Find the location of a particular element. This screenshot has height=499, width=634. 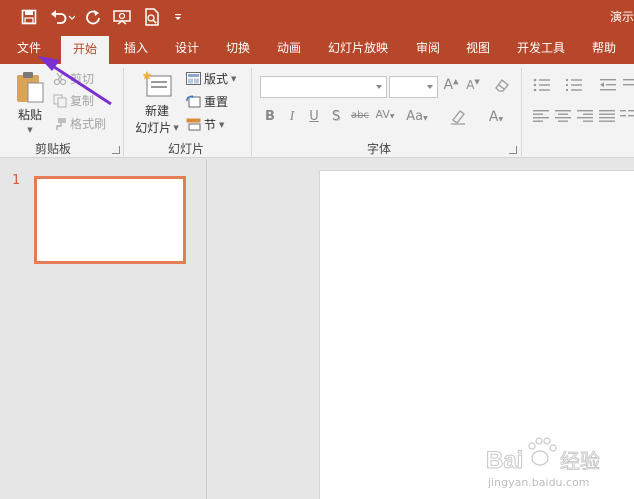

columns-icon is located at coordinates (627, 113).